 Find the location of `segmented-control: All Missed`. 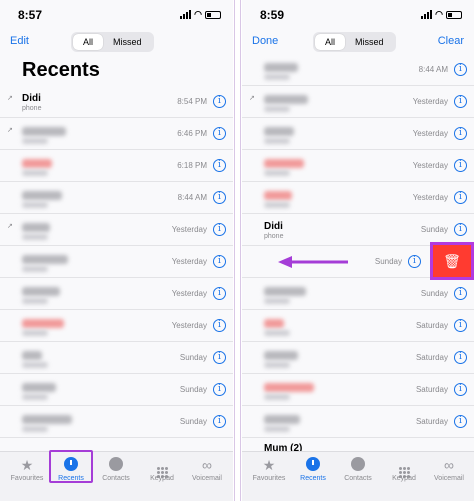

segmented-control: All Missed is located at coordinates (354, 42).